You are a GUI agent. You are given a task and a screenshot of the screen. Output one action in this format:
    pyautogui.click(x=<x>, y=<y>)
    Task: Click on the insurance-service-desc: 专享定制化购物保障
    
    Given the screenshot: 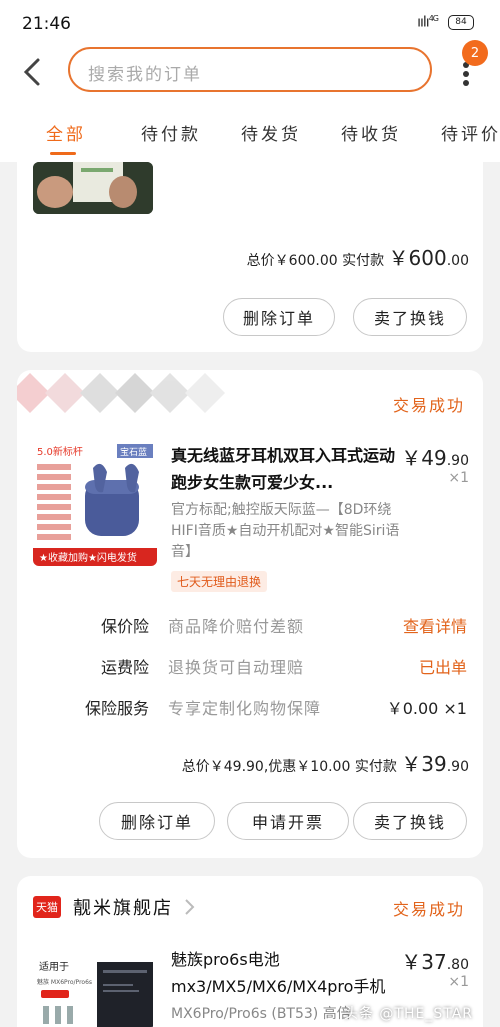 What is the action you would take?
    pyautogui.click(x=245, y=708)
    